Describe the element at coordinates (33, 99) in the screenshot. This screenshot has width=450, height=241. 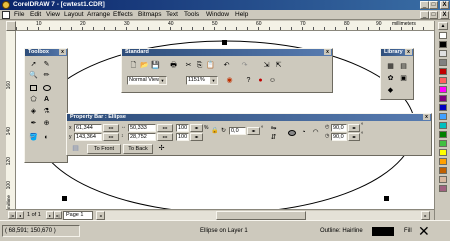
I see `polygon-tool-icon: ⬠` at that location.